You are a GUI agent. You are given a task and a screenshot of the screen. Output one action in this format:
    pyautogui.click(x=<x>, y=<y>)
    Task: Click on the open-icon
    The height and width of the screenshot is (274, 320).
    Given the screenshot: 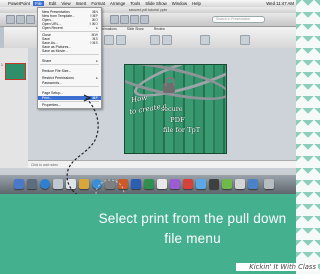 What is the action you would take?
    pyautogui.click(x=20, y=19)
    